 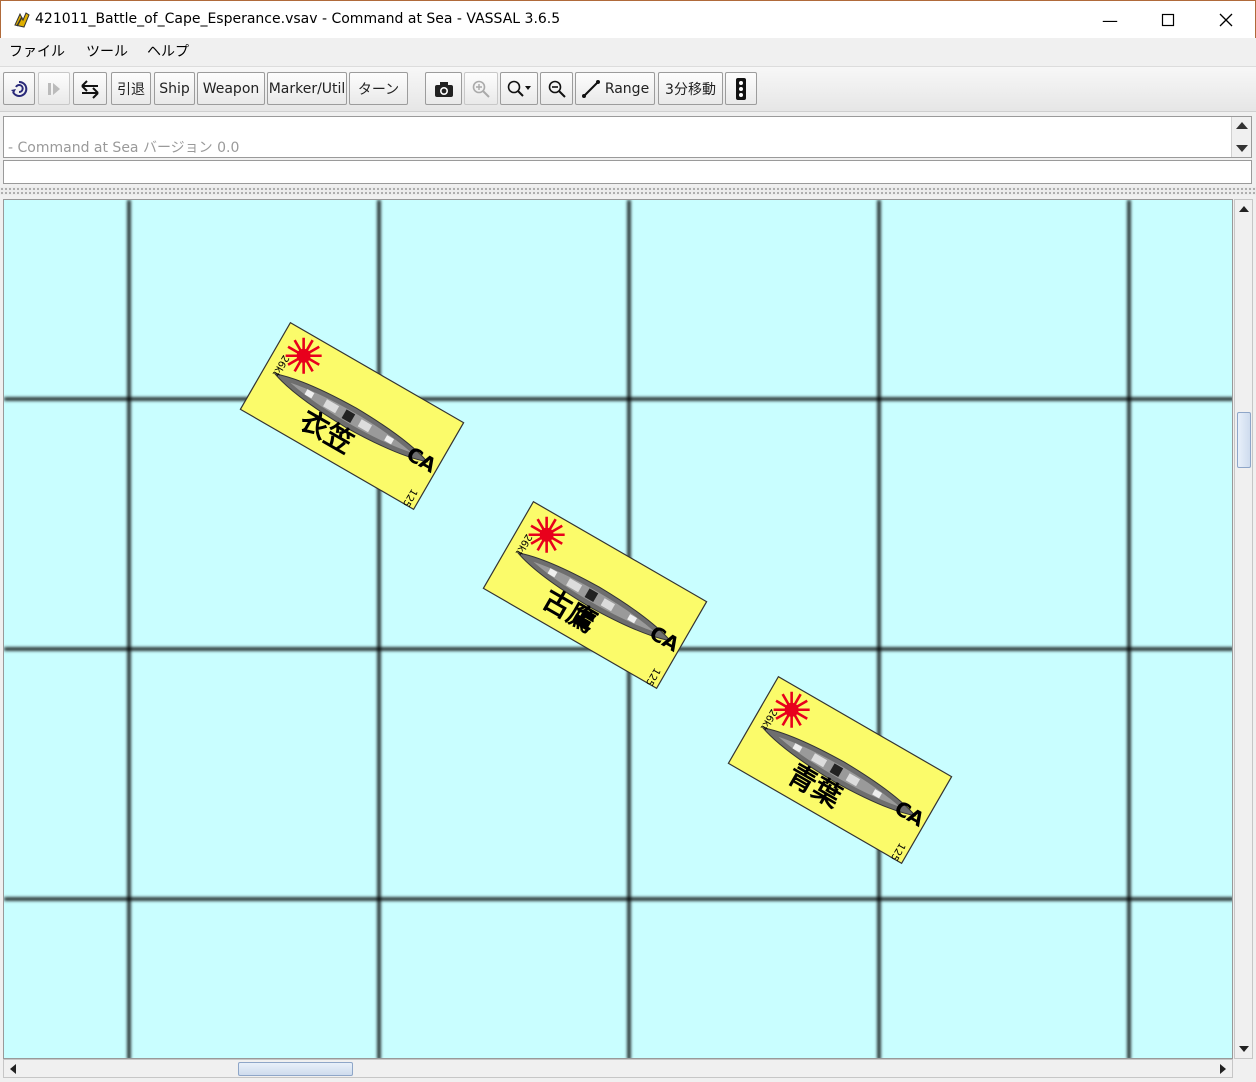 What do you see at coordinates (1242, 148) in the screenshot?
I see `scroll-down-icon` at bounding box center [1242, 148].